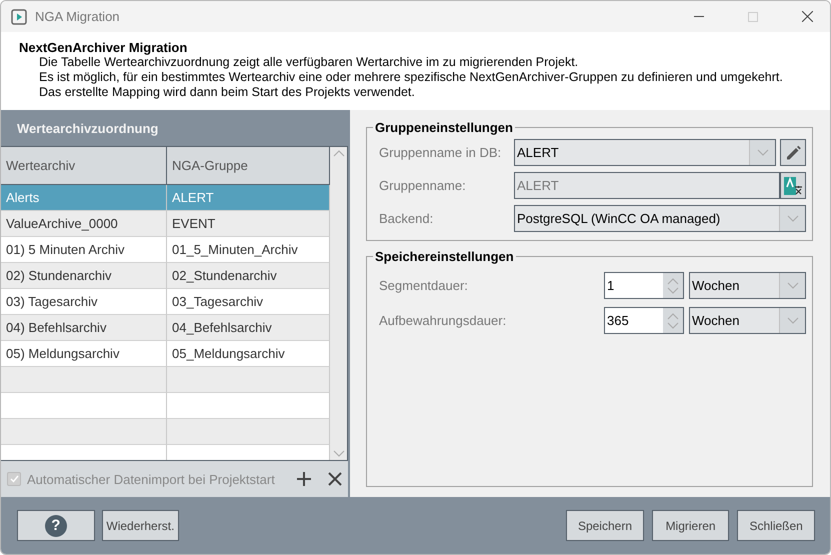 The height and width of the screenshot is (555, 831). Describe the element at coordinates (84, 224) in the screenshot. I see `table-cell: ValueArchive_0000` at that location.